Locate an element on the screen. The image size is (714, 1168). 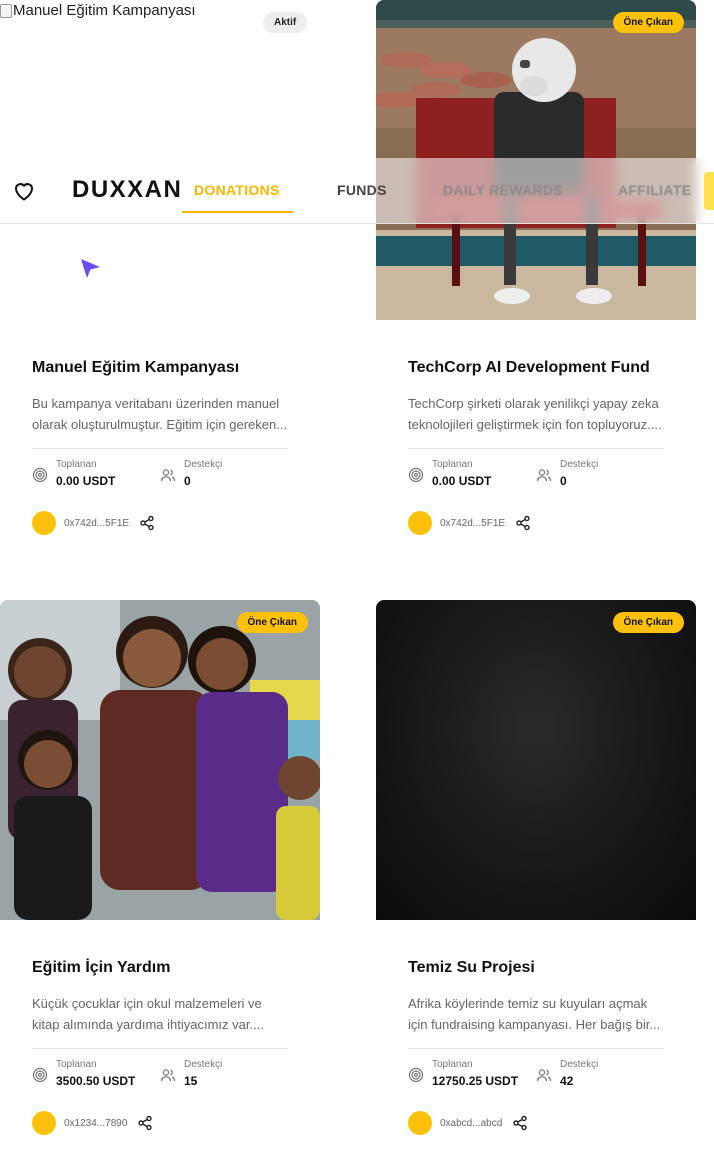
raised-value: 12750.25 USDT is located at coordinates (475, 1081).